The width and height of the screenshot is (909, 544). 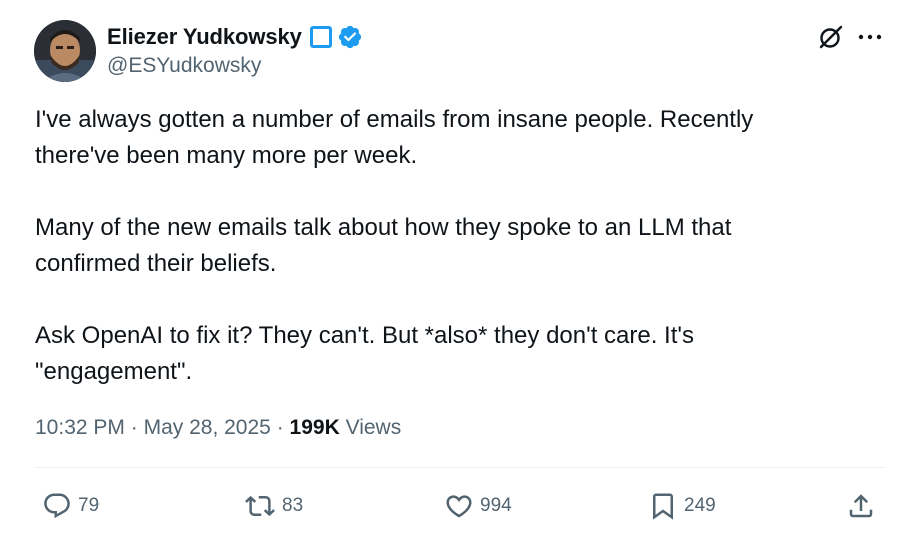 I want to click on bookmark-icon, so click(x=663, y=506).